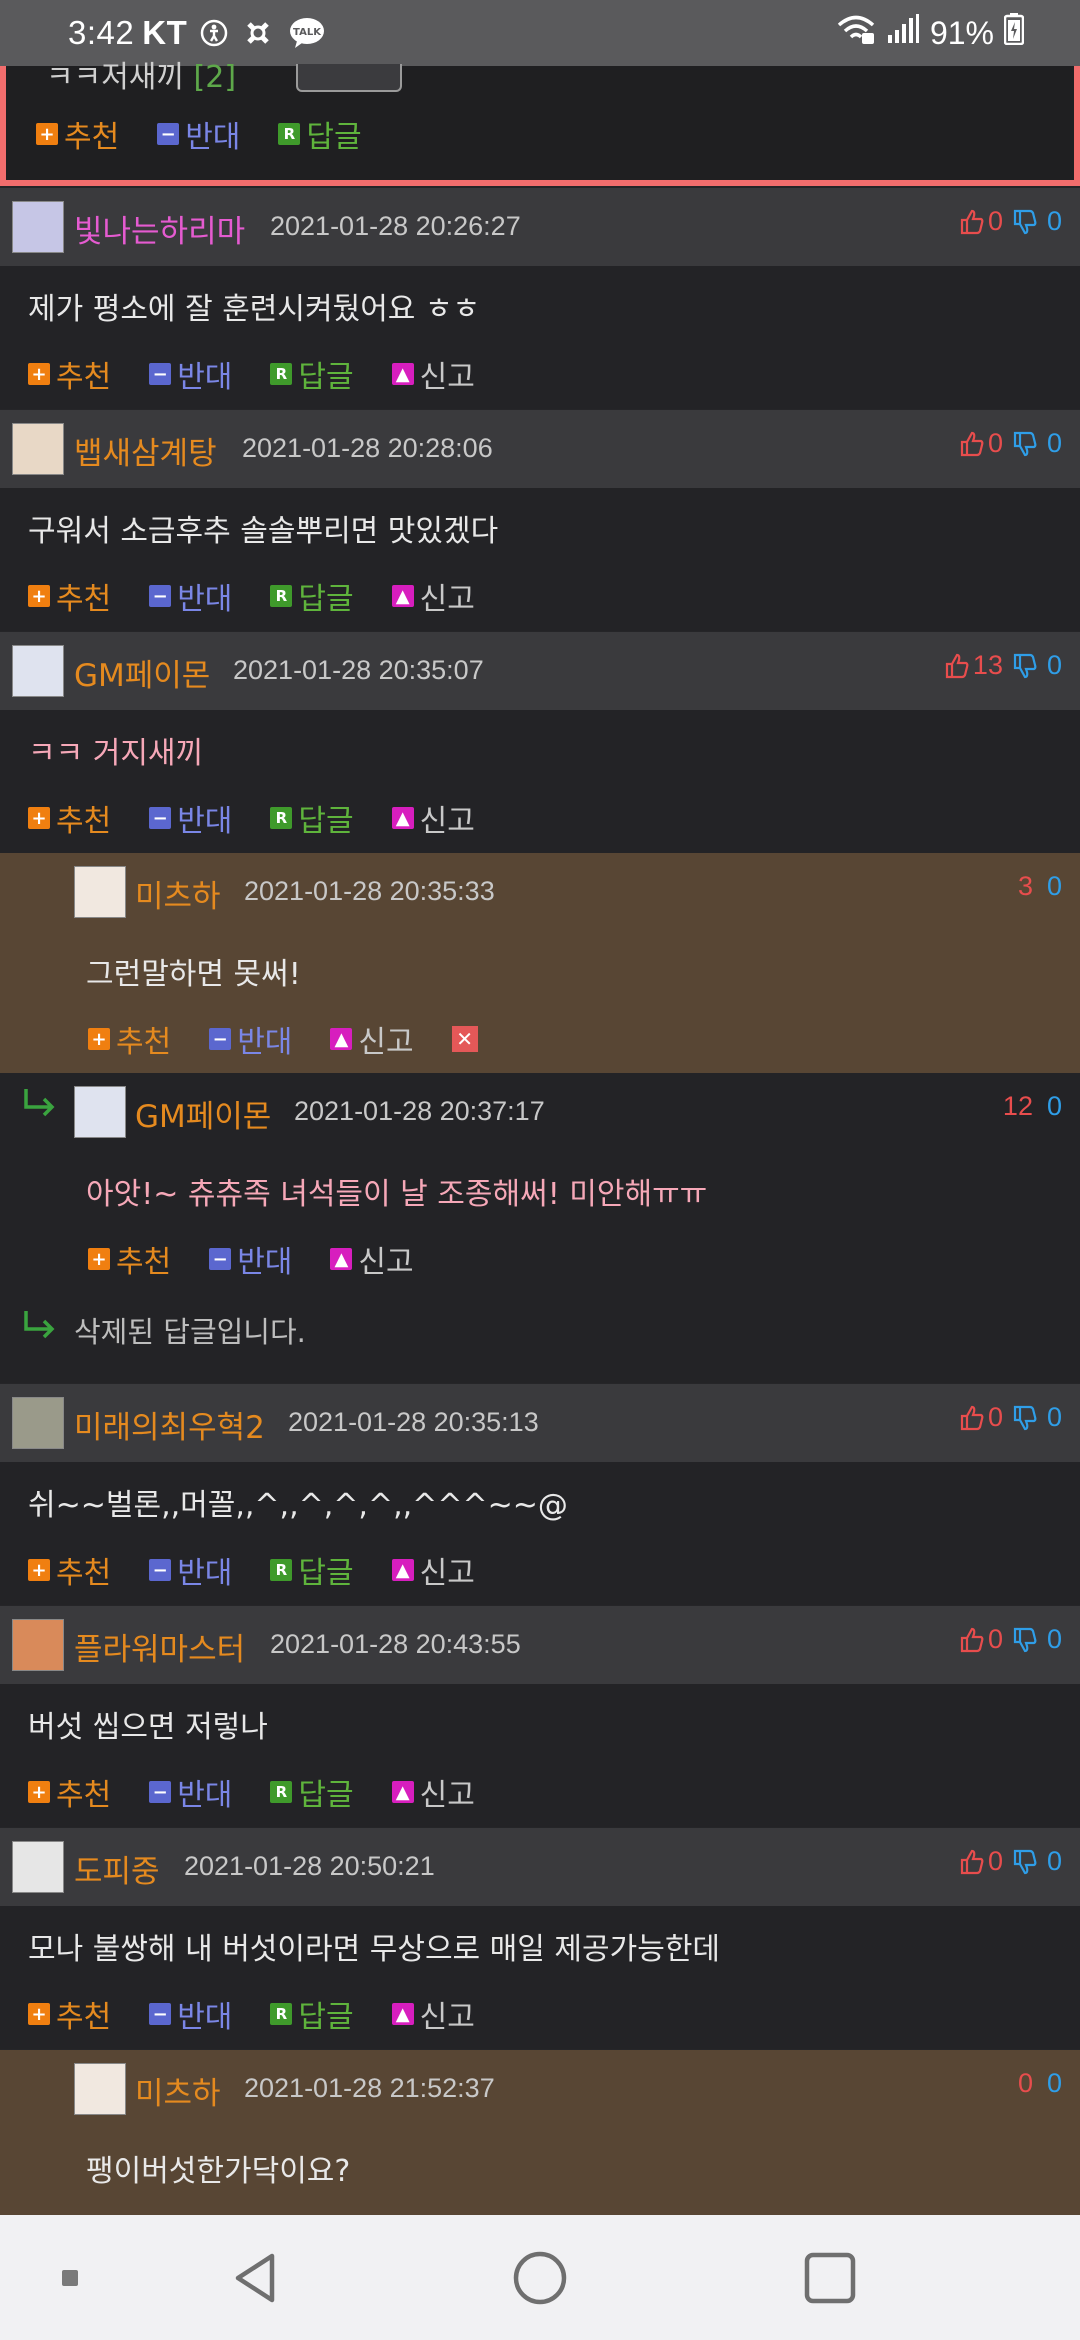  Describe the element at coordinates (165, 32) in the screenshot. I see `status-carrier: KT` at that location.